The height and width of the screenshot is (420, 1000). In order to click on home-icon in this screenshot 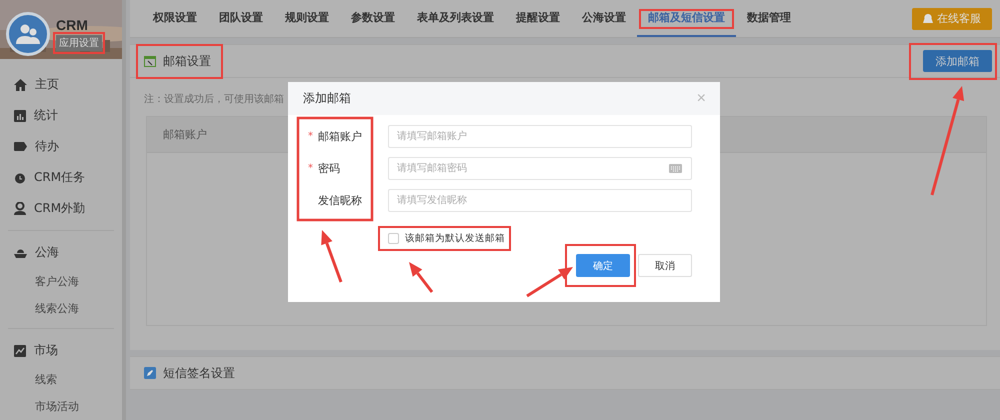, I will do `click(20, 84)`.